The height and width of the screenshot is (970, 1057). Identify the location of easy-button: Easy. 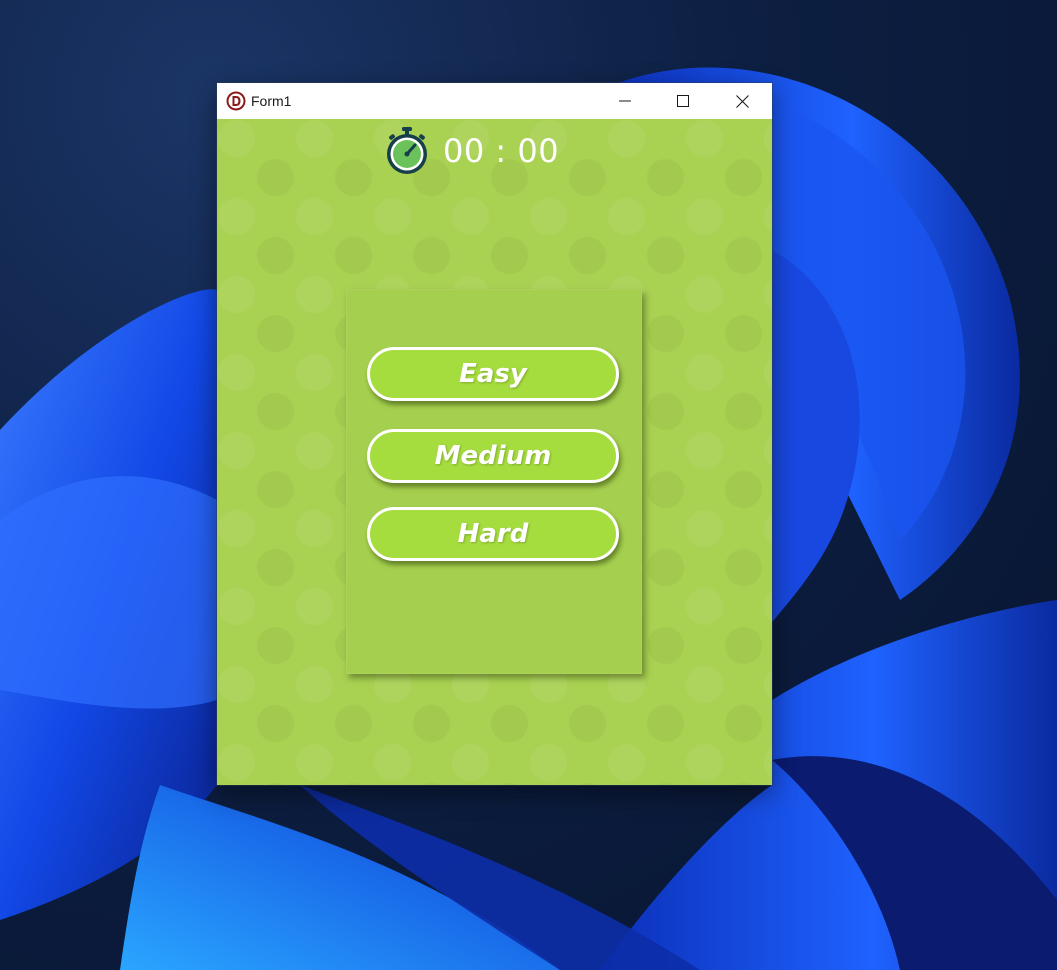
(493, 374).